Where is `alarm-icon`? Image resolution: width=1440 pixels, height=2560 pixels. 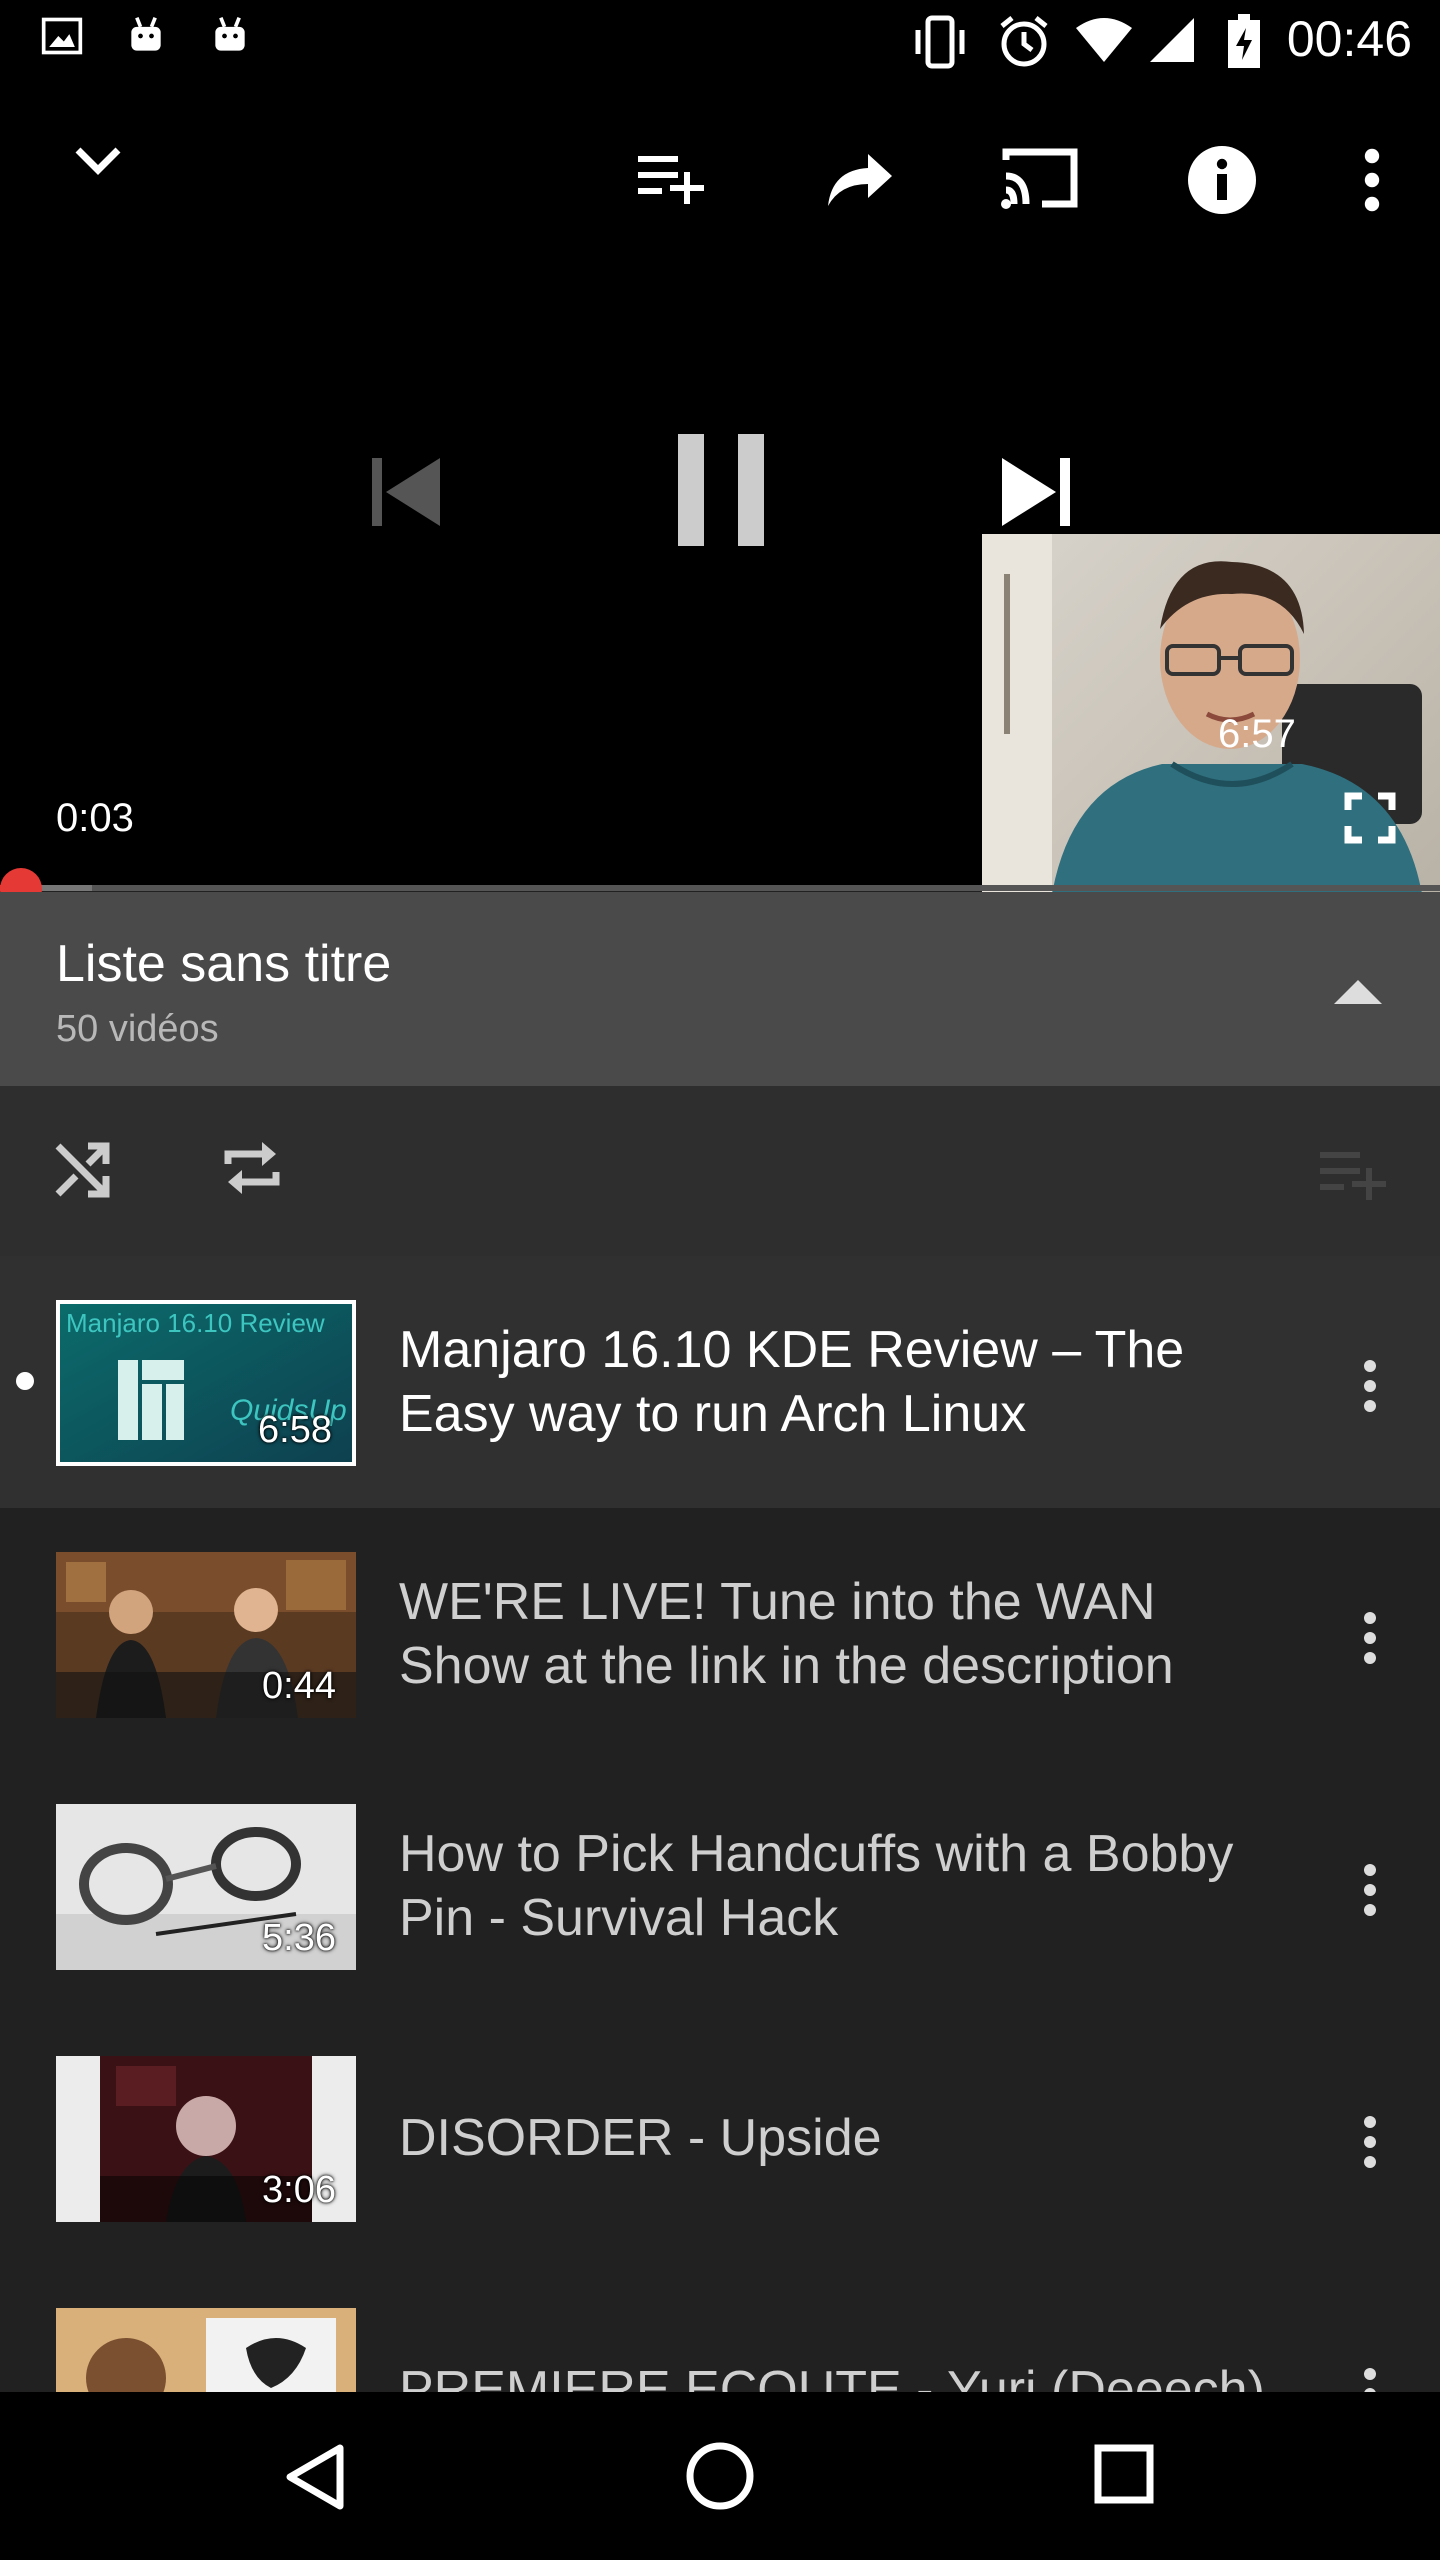 alarm-icon is located at coordinates (1024, 44).